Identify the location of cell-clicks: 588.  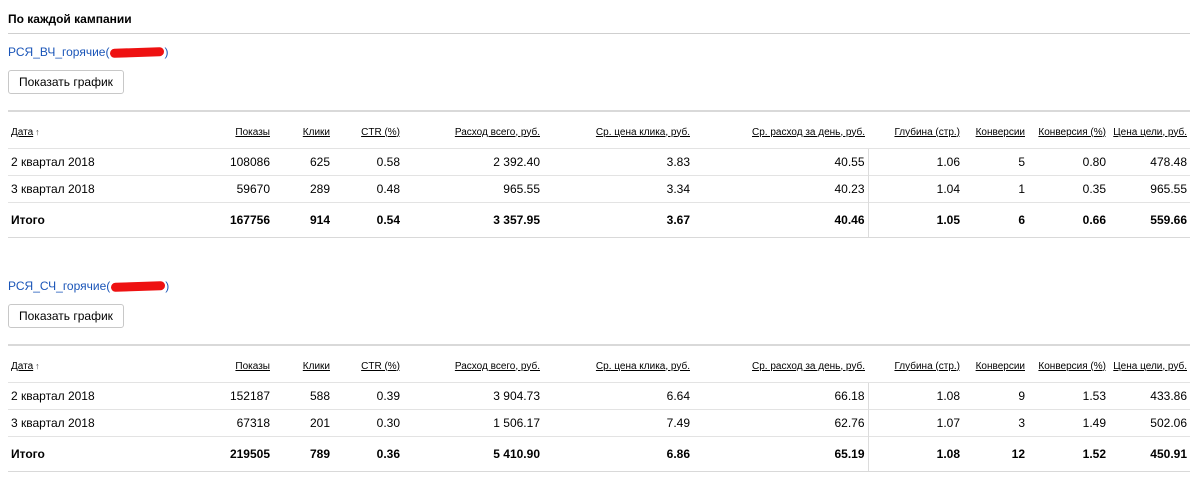
(303, 396).